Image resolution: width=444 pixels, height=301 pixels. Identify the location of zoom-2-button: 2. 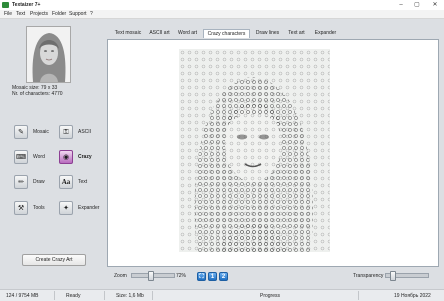
(223, 276).